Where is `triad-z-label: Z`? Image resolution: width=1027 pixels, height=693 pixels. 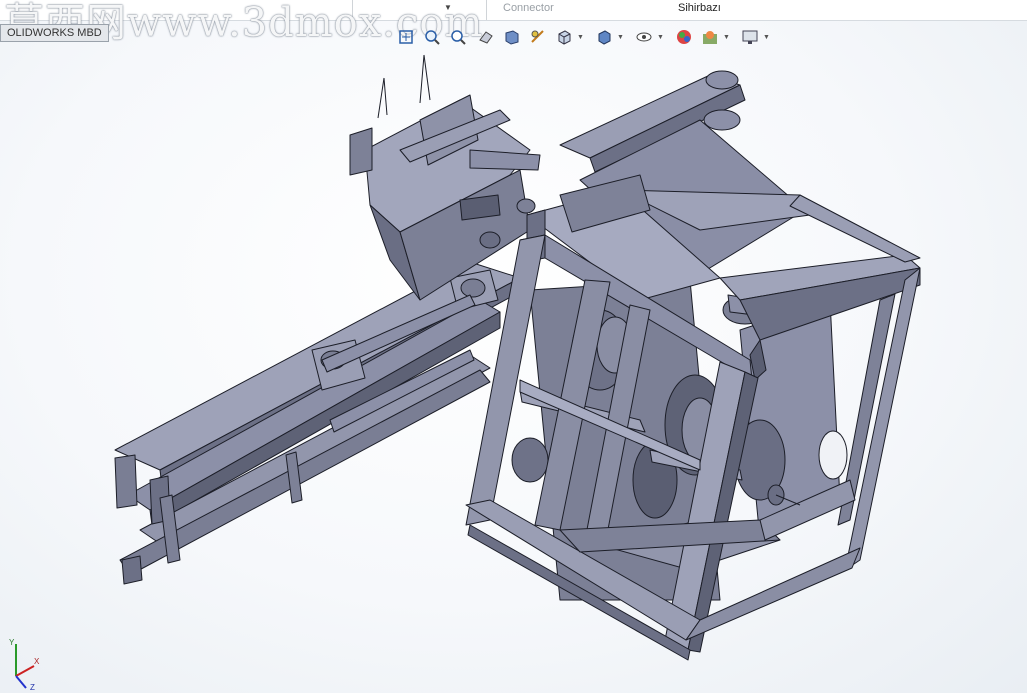
triad-z-label: Z is located at coordinates (32, 687).